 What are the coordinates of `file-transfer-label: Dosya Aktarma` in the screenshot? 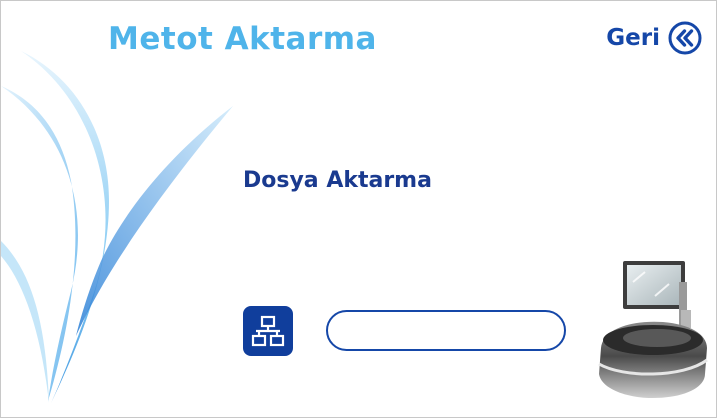 It's located at (337, 180).